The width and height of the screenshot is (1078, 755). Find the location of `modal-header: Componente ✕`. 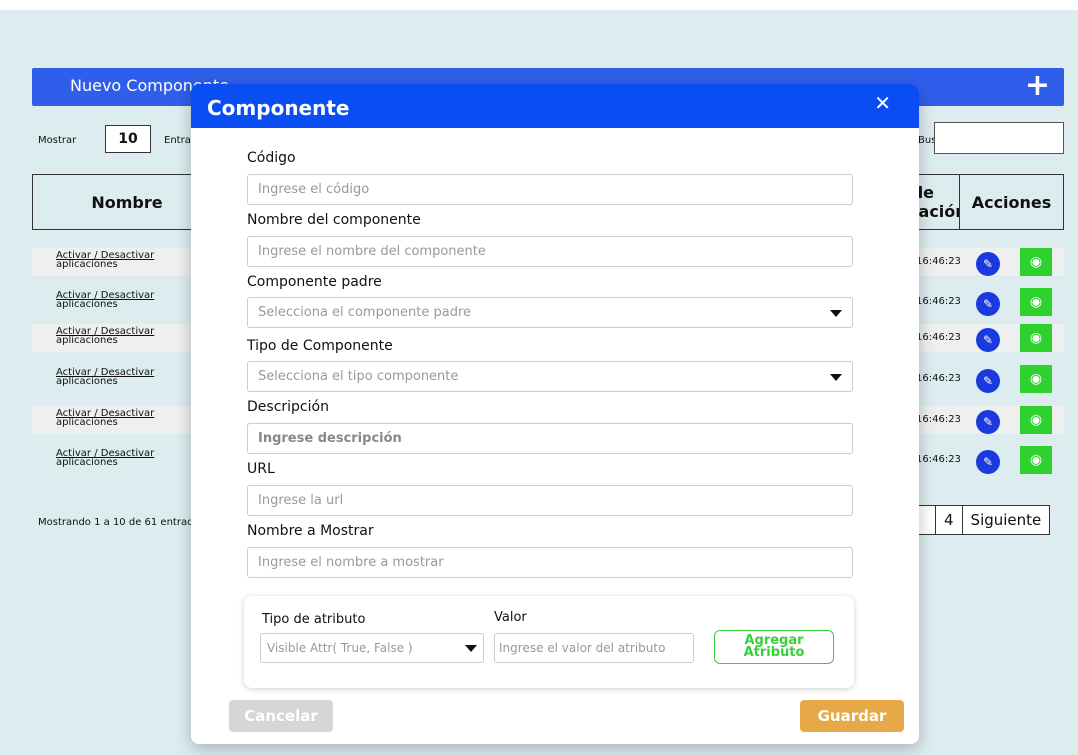

modal-header: Componente ✕ is located at coordinates (555, 106).